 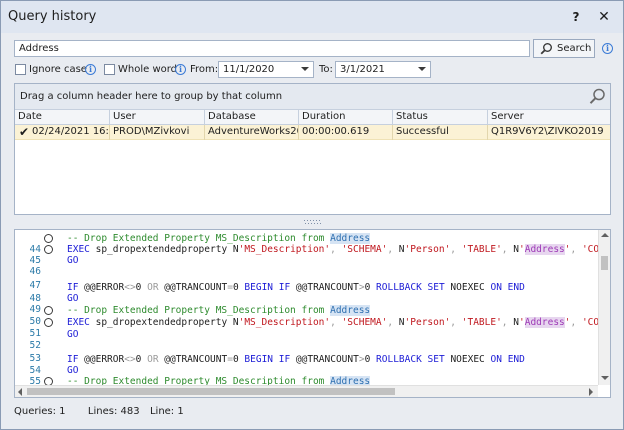 What do you see at coordinates (399, 287) in the screenshot?
I see `code-keyword: ROLLBACK` at bounding box center [399, 287].